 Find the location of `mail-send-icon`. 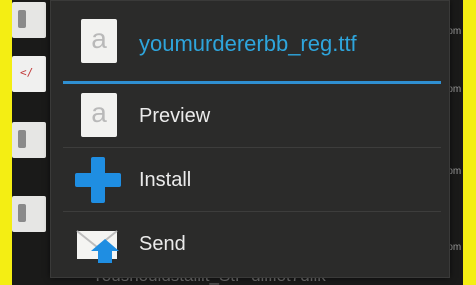

mail-send-icon is located at coordinates (97, 246).